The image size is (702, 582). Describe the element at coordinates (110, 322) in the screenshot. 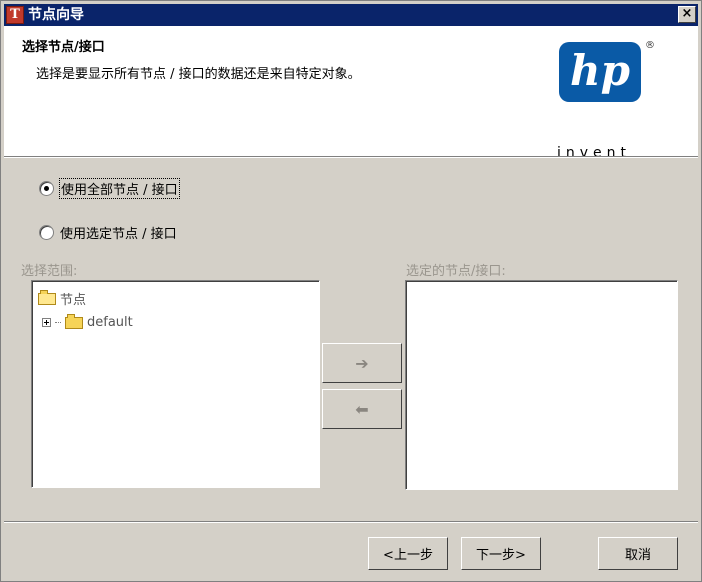

I see `tree-node-default-label: default` at that location.